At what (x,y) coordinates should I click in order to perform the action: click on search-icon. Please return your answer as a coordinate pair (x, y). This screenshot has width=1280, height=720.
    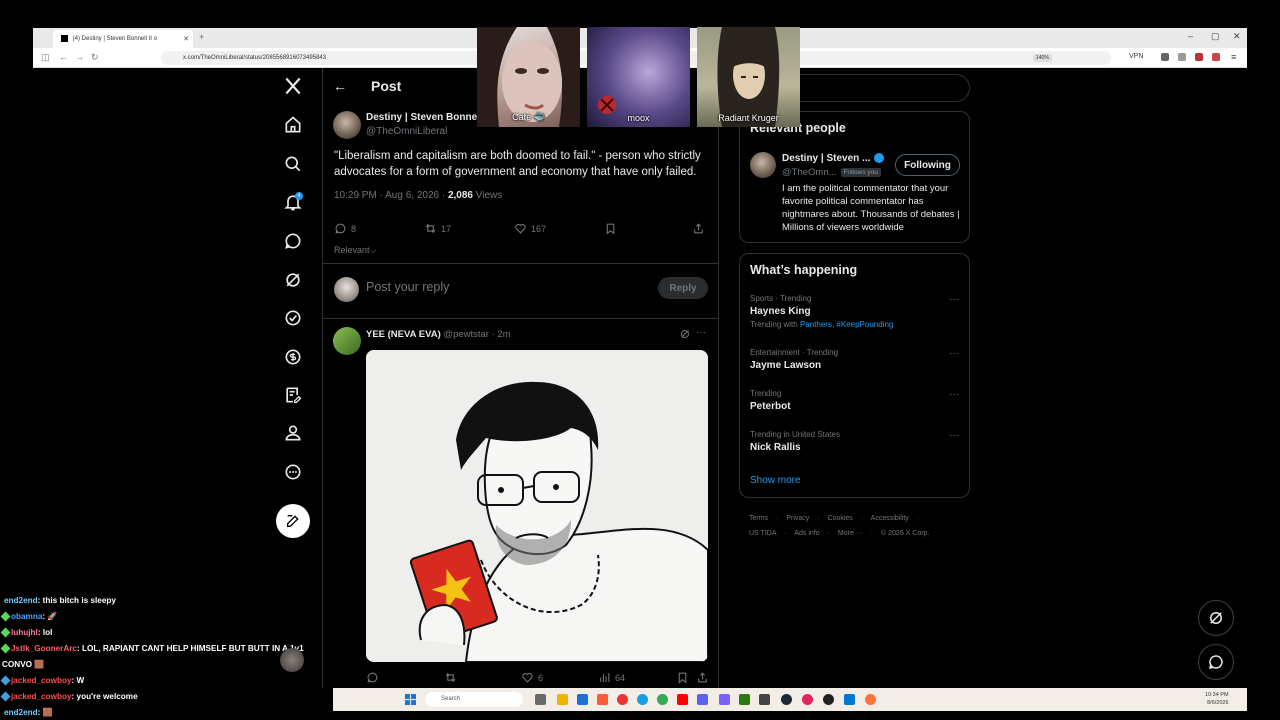
    Looking at the image, I should click on (293, 164).